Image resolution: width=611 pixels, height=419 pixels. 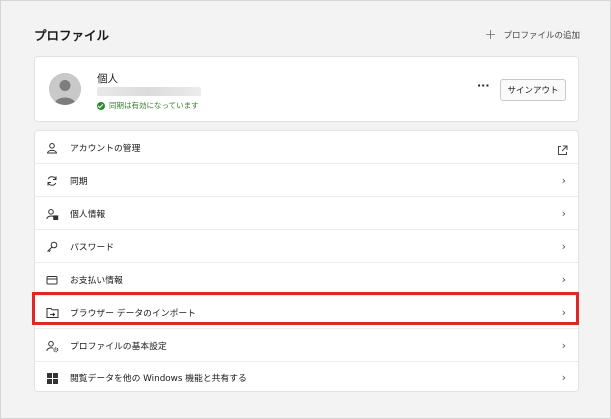 I want to click on menu-item-share-with-windows: 閲覧データを他の Windows 機能と共有する ›, so click(x=306, y=377).